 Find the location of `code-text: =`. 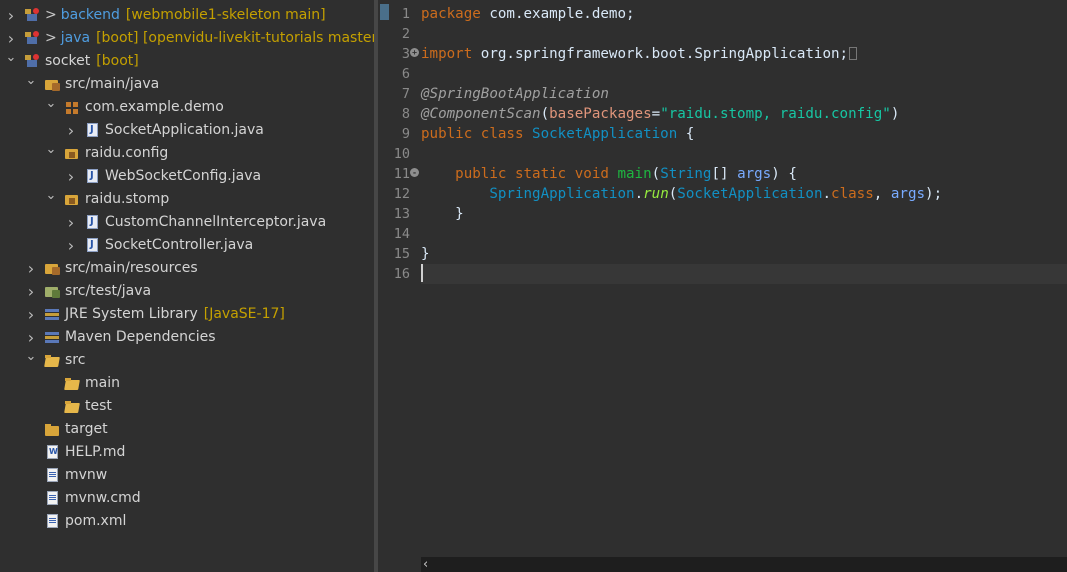

code-text: = is located at coordinates (656, 114).